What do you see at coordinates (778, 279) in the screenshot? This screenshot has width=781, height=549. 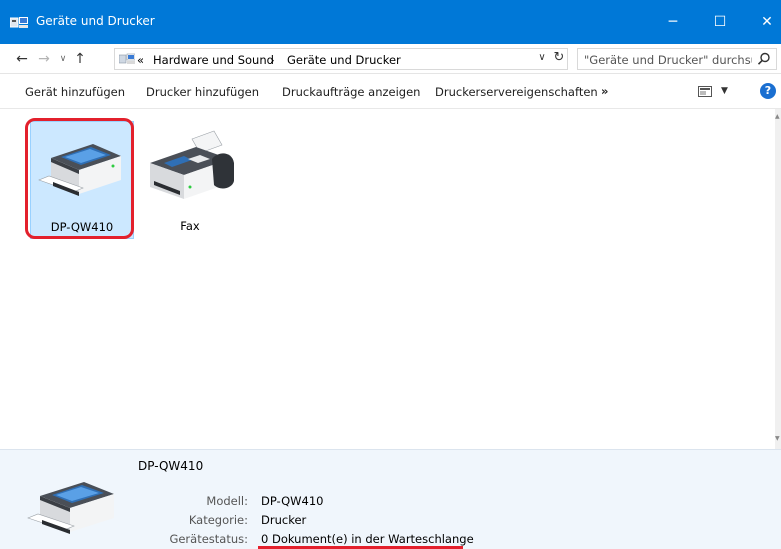 I see `scrollbar: ▲ ▼` at bounding box center [778, 279].